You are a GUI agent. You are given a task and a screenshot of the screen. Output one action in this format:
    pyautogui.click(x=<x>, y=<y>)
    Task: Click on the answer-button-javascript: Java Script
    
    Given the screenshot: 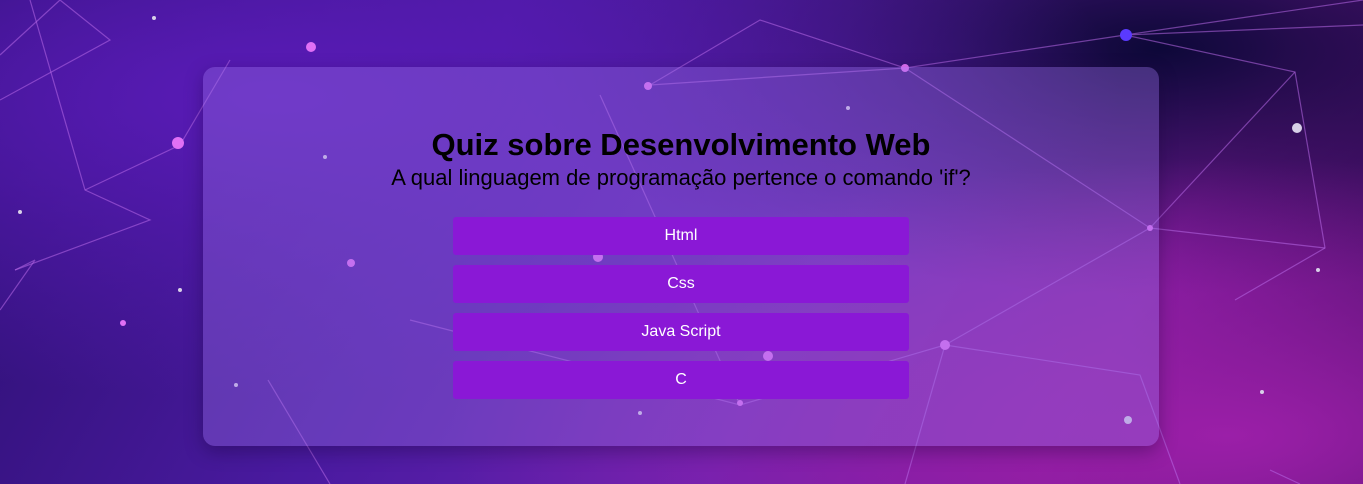 What is the action you would take?
    pyautogui.click(x=681, y=332)
    